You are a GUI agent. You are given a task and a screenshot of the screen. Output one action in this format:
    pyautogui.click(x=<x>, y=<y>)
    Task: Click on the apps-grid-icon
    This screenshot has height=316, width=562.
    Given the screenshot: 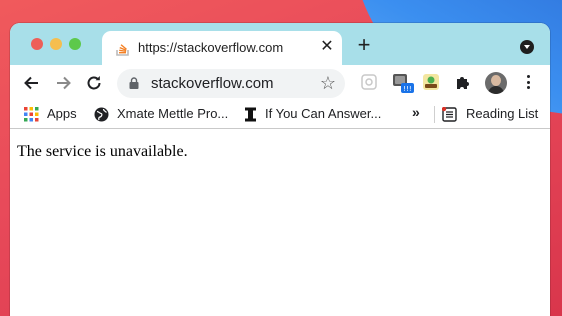 What is the action you would take?
    pyautogui.click(x=31, y=114)
    